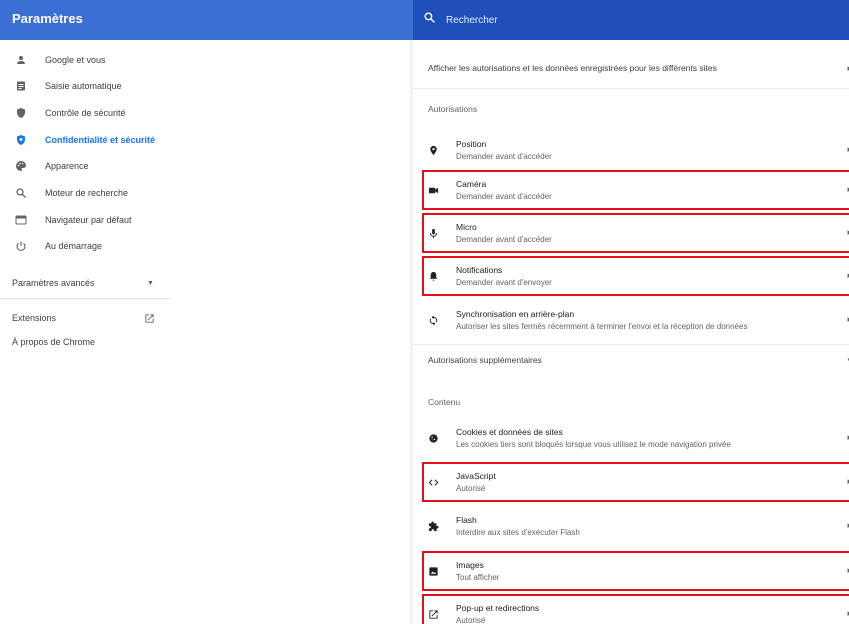 The image size is (849, 624). I want to click on additional-permissions-row: Autorisations supplémentaires ▾, so click(631, 360).